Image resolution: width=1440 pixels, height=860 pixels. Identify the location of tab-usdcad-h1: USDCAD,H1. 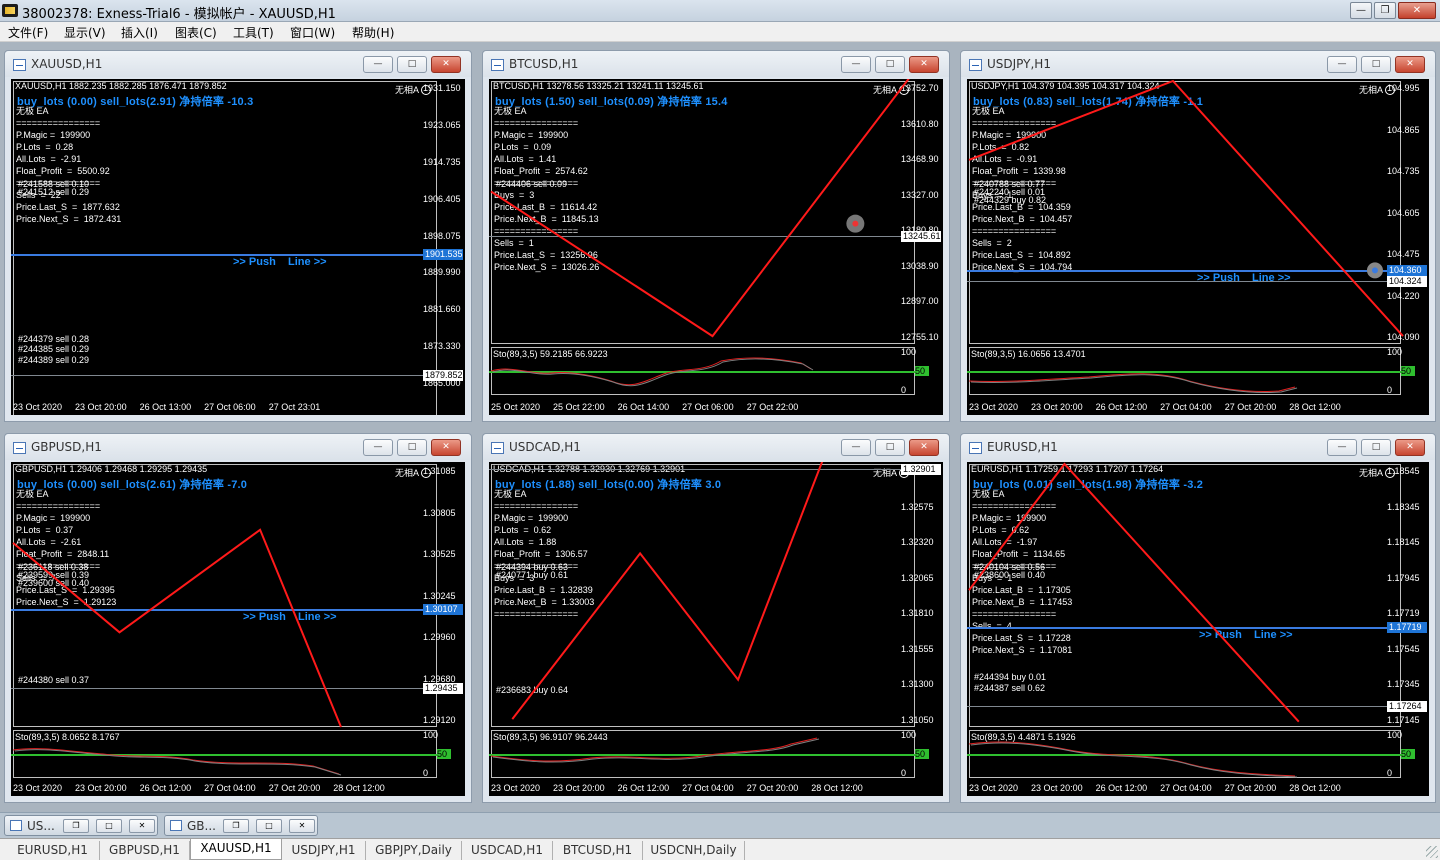
(507, 850).